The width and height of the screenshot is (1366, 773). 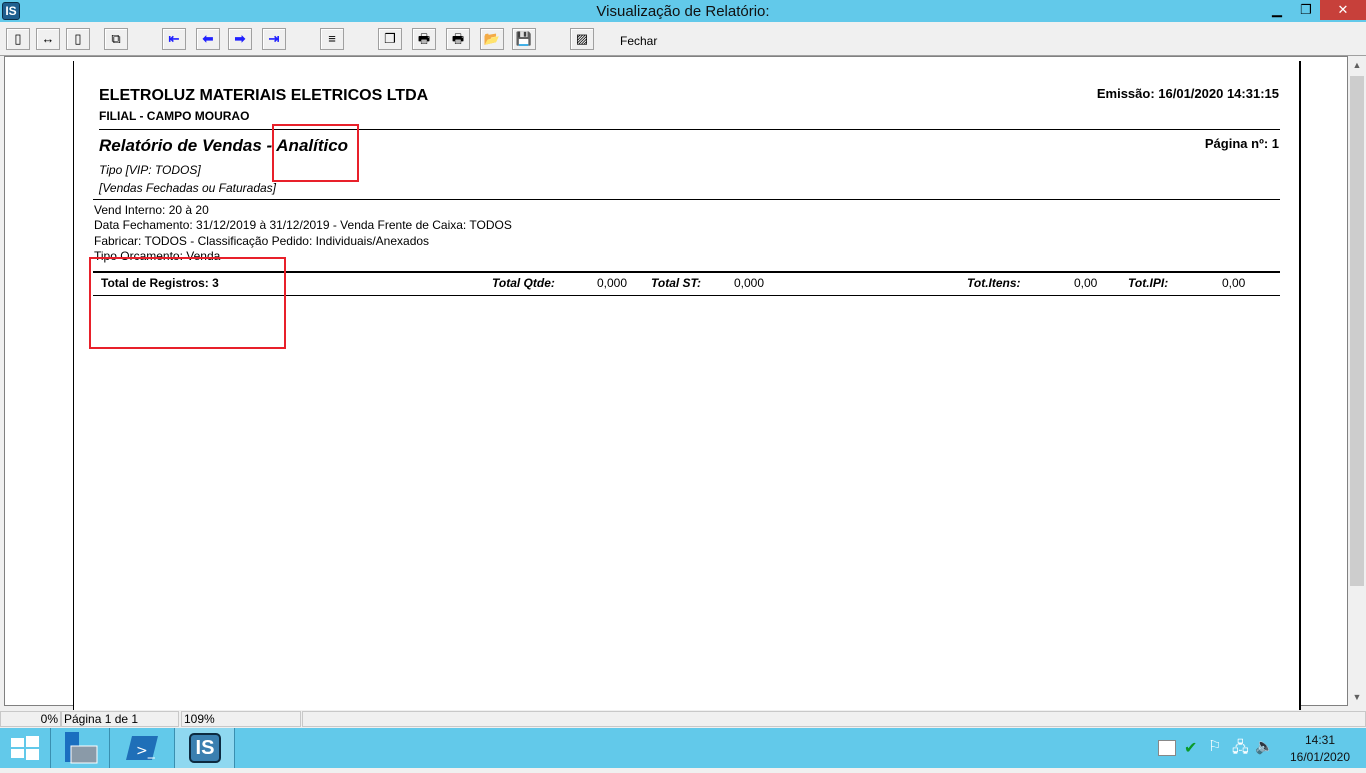 I want to click on page-status: Página 1 de 1, so click(x=120, y=719).